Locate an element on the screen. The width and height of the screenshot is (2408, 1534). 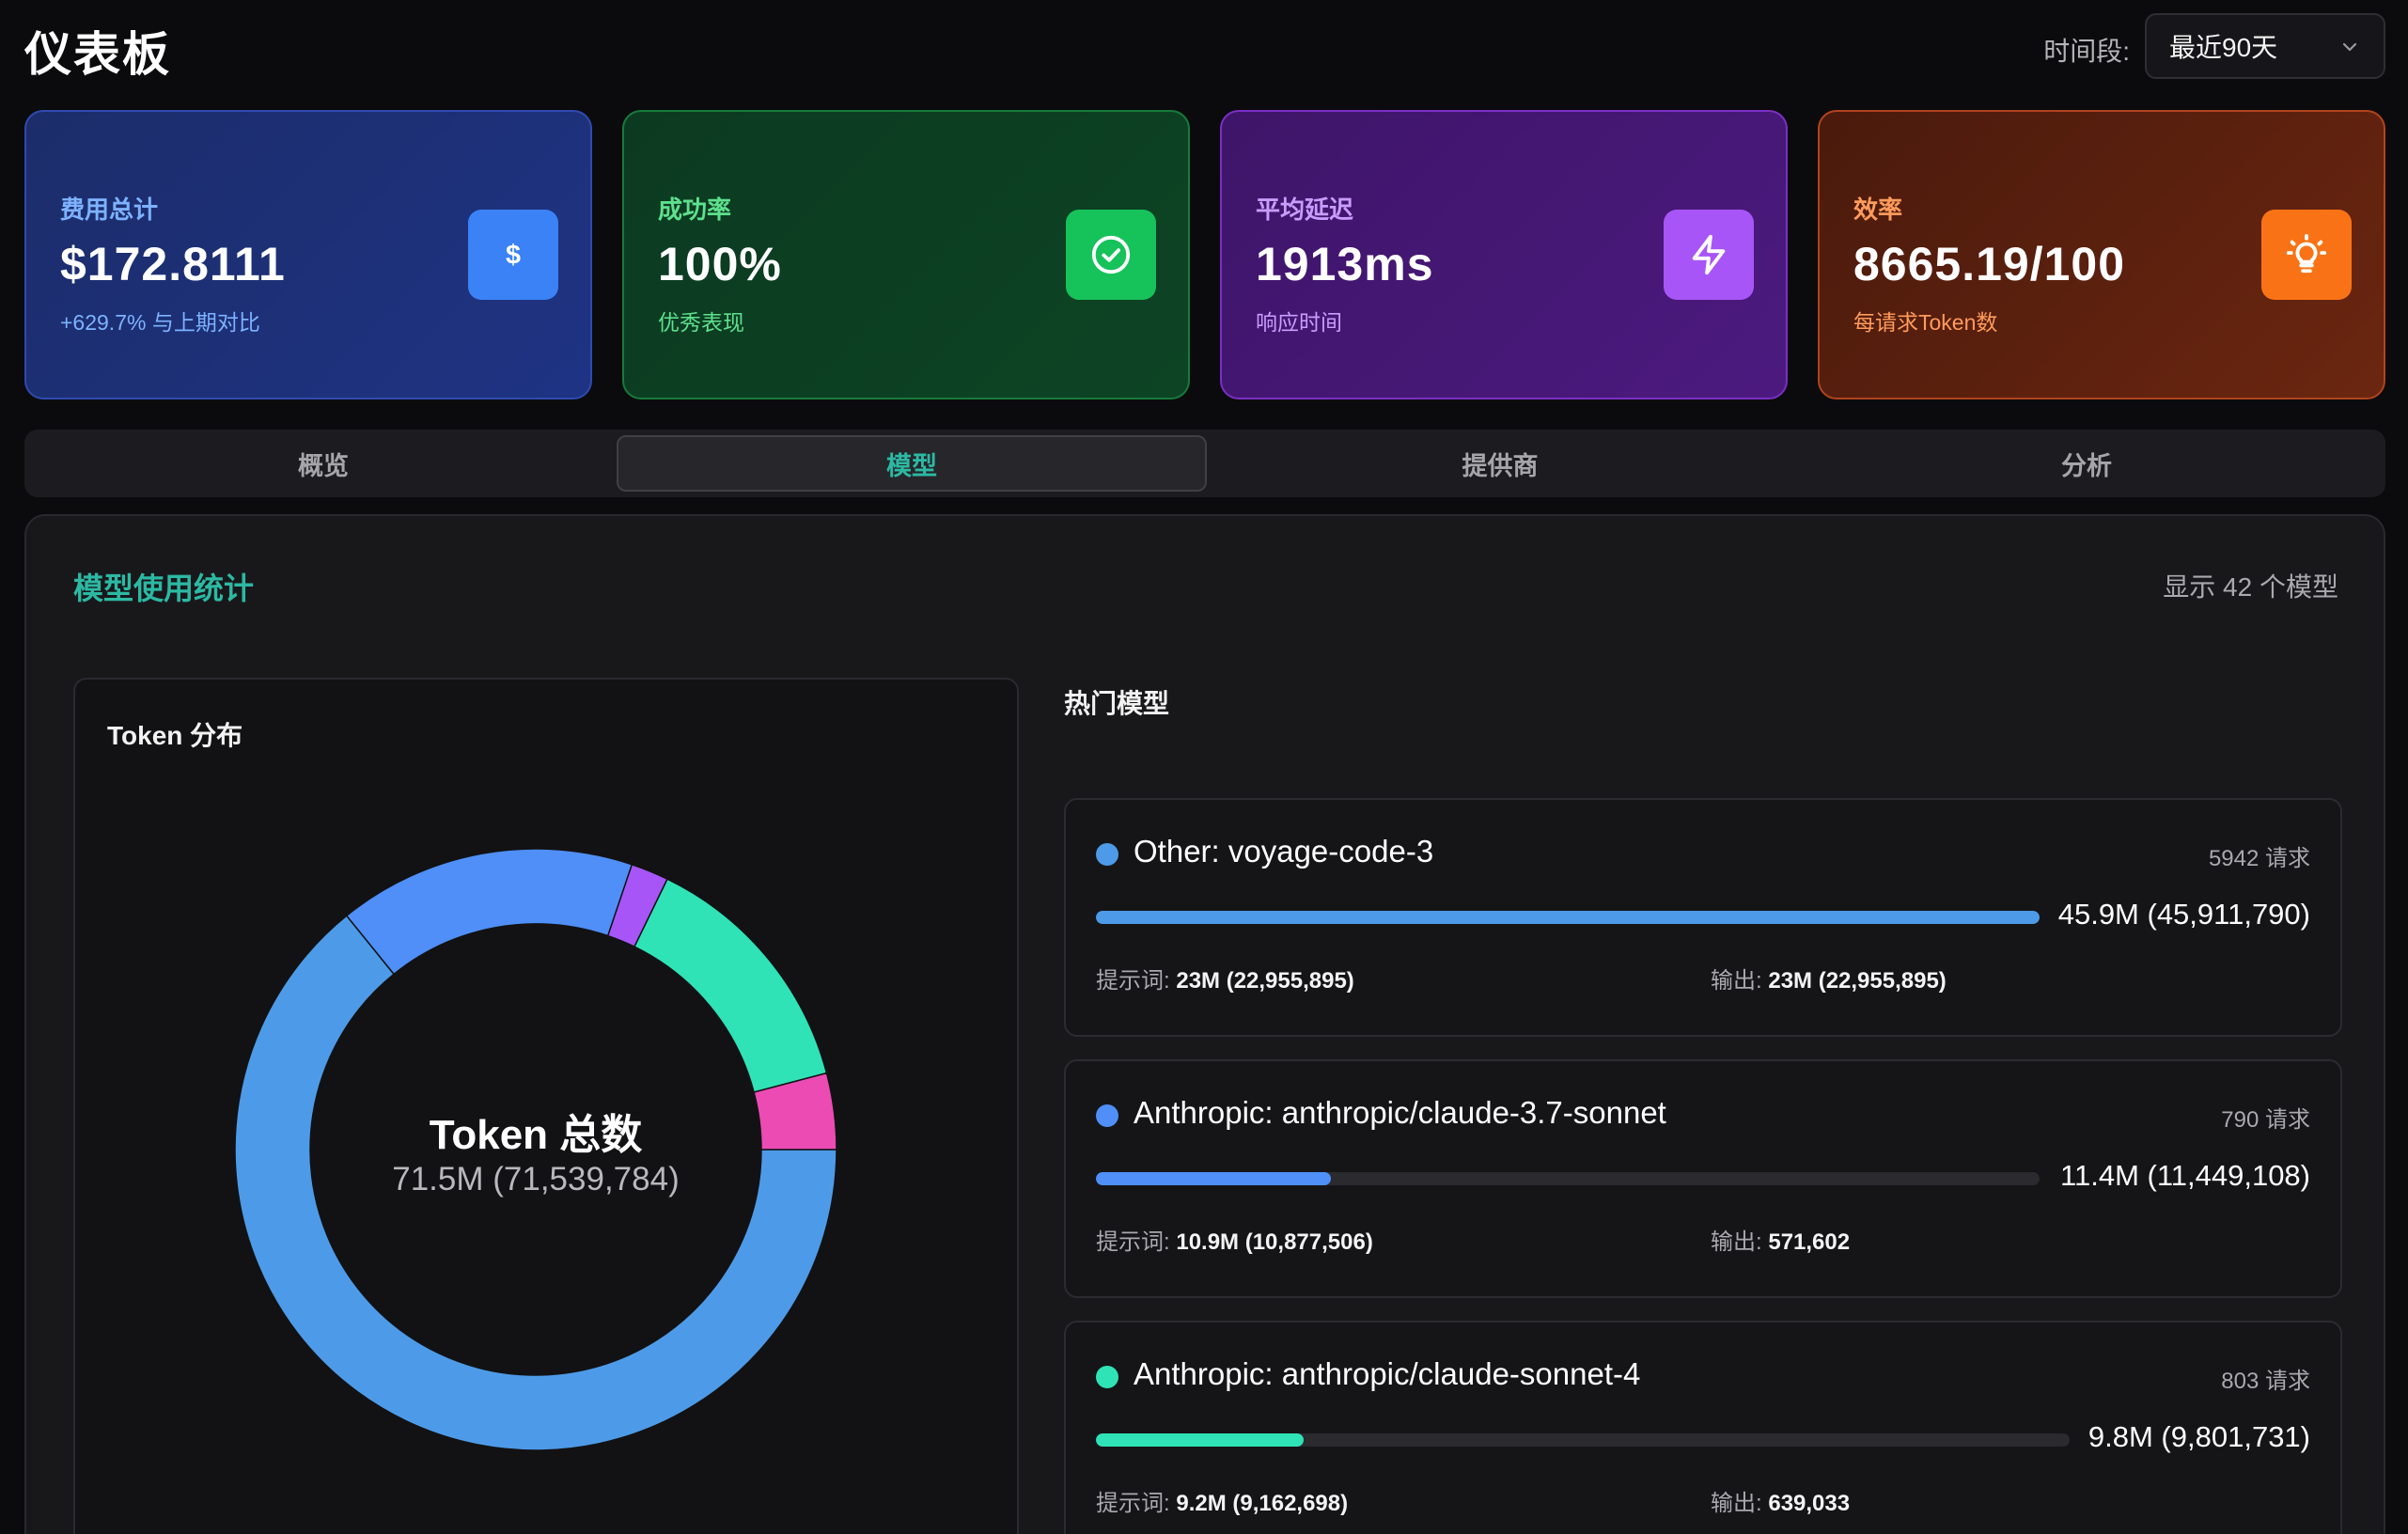
success-card: 成功率 100% 优秀表现 is located at coordinates (906, 254).